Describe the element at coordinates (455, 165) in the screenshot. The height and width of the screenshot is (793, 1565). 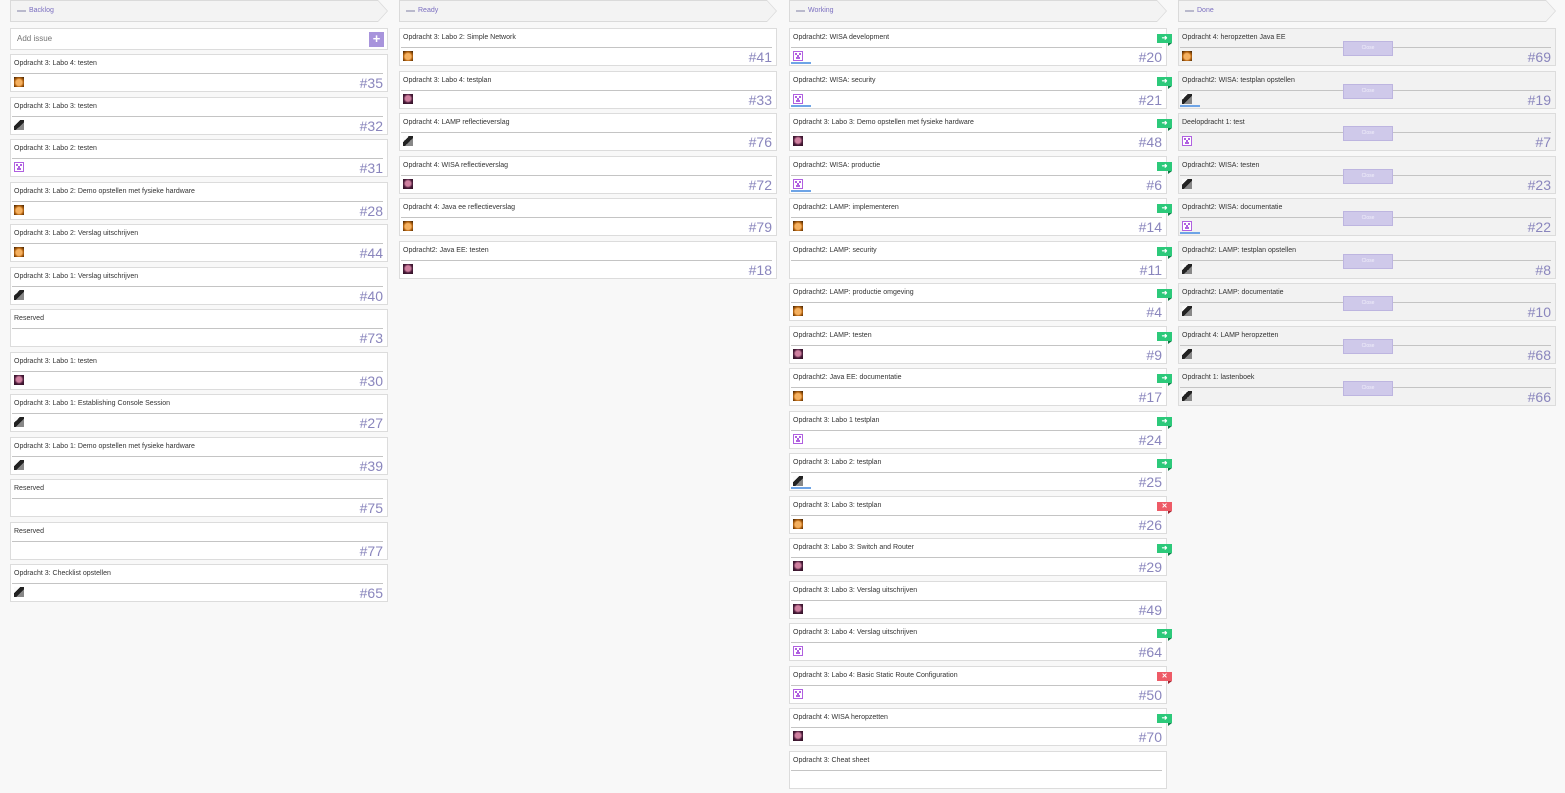
I see `issue-title: Opdracht 4: WISA reflectieverslag` at that location.